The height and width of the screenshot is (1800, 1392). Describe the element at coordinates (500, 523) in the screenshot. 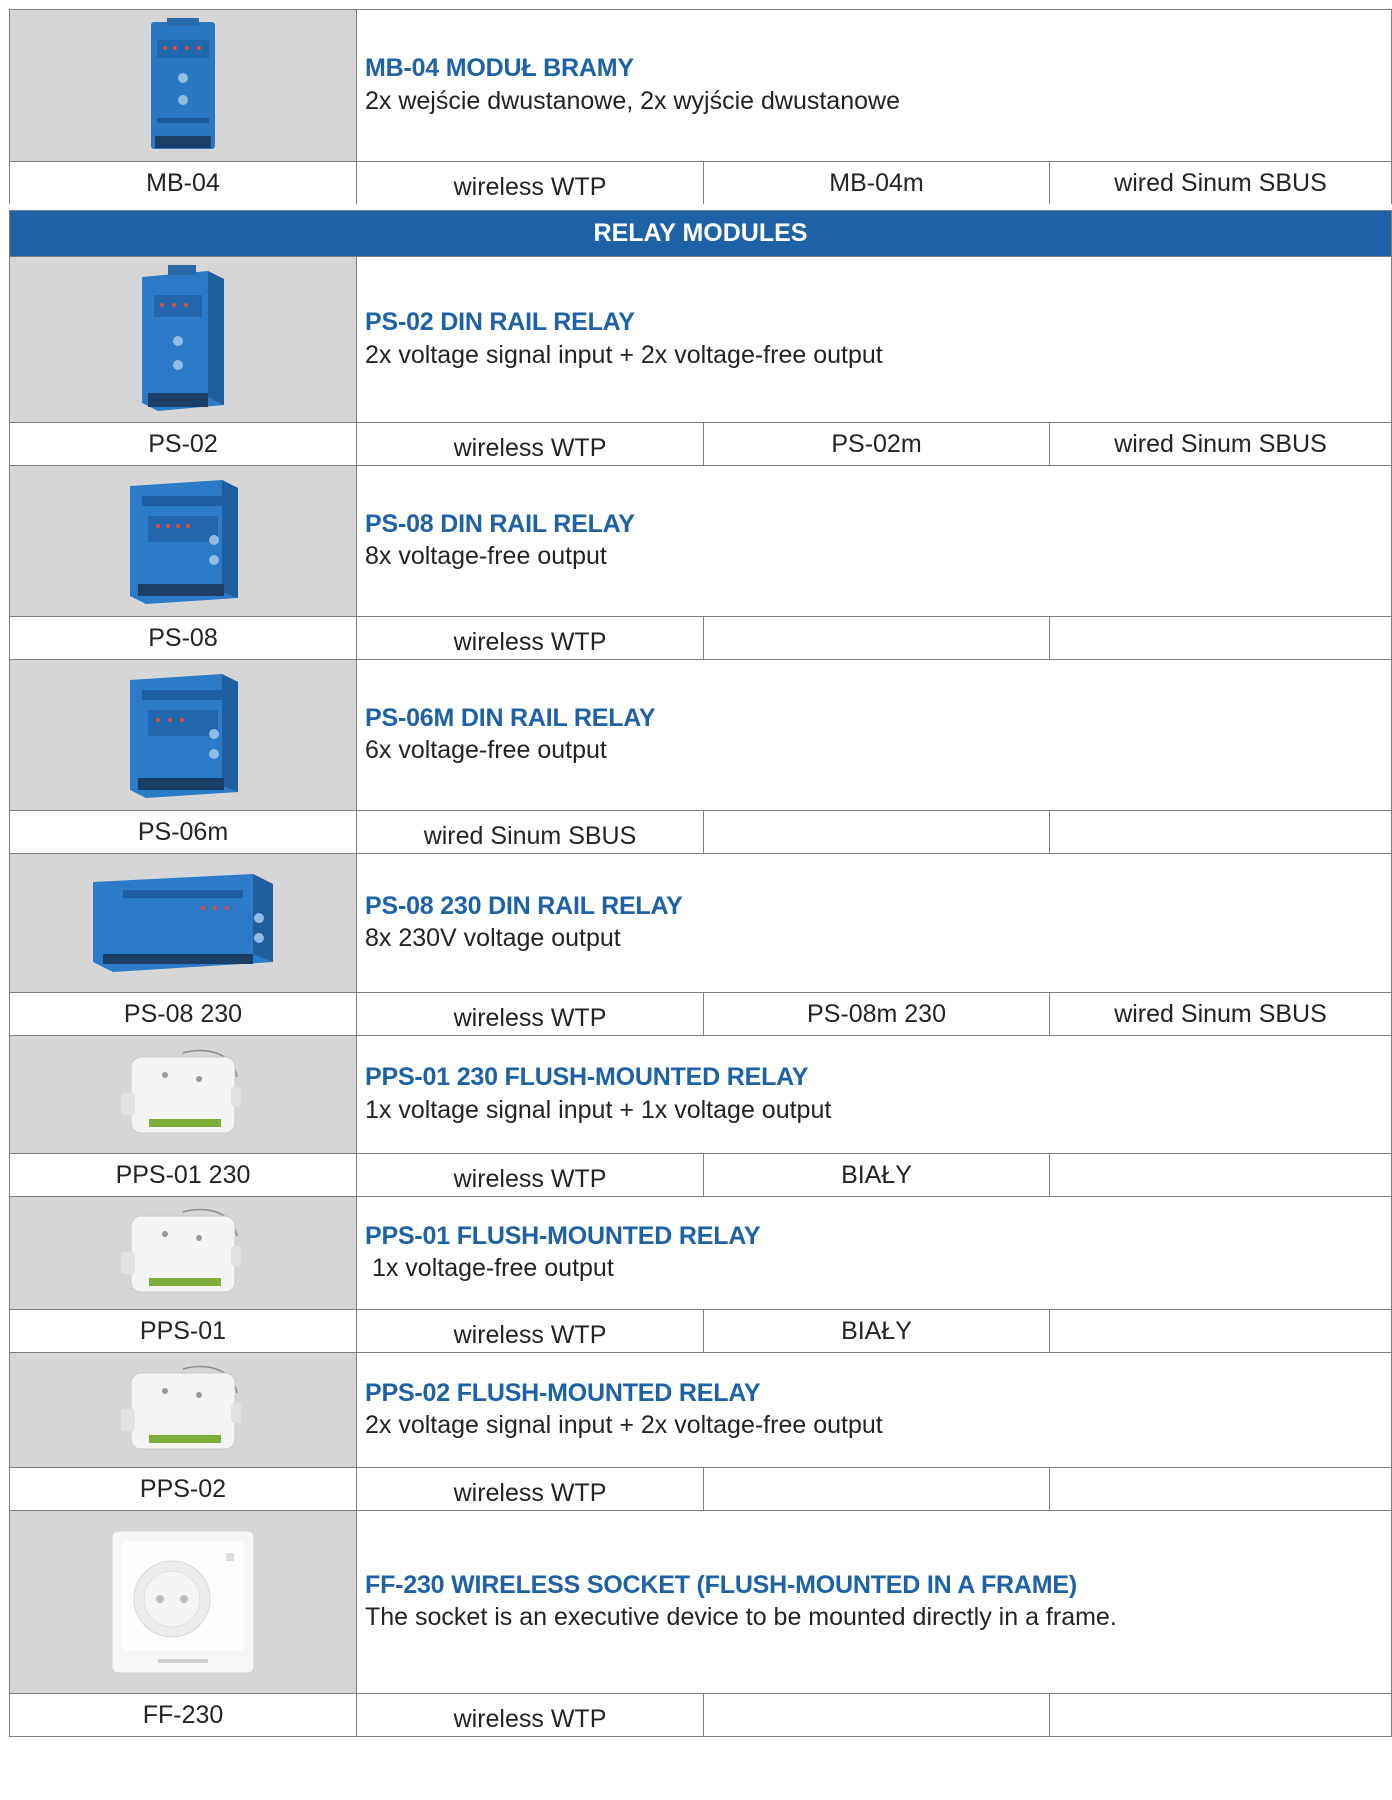

I see `product-title: PS-08 DIN RAIL RELAY` at that location.